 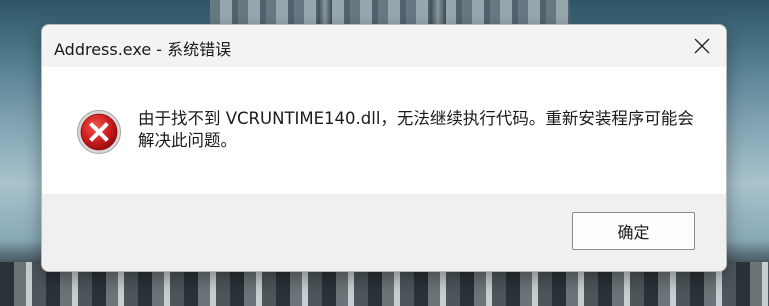 I want to click on dialog-title: Address.exe - 系统错误, so click(x=143, y=49).